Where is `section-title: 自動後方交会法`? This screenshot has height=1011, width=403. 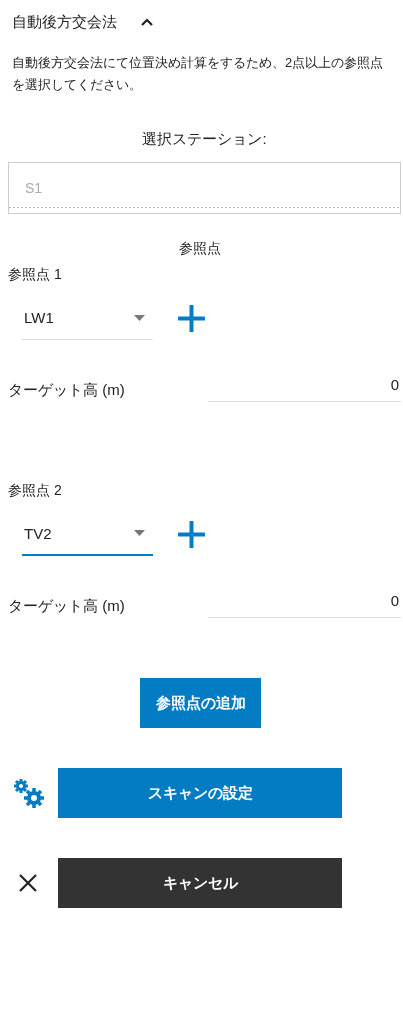
section-title: 自動後方交会法 is located at coordinates (64, 22).